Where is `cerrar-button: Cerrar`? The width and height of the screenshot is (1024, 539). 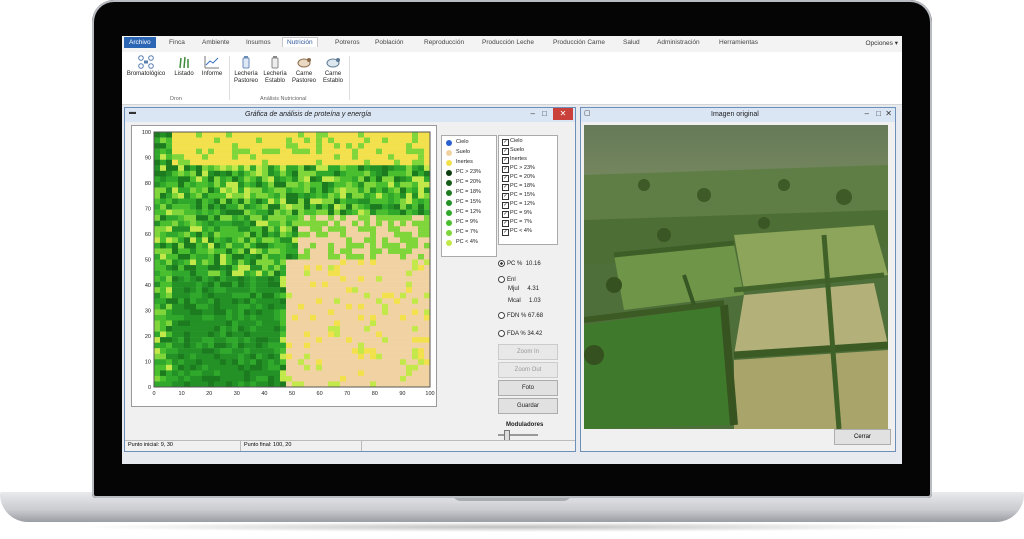
cerrar-button: Cerrar is located at coordinates (862, 437).